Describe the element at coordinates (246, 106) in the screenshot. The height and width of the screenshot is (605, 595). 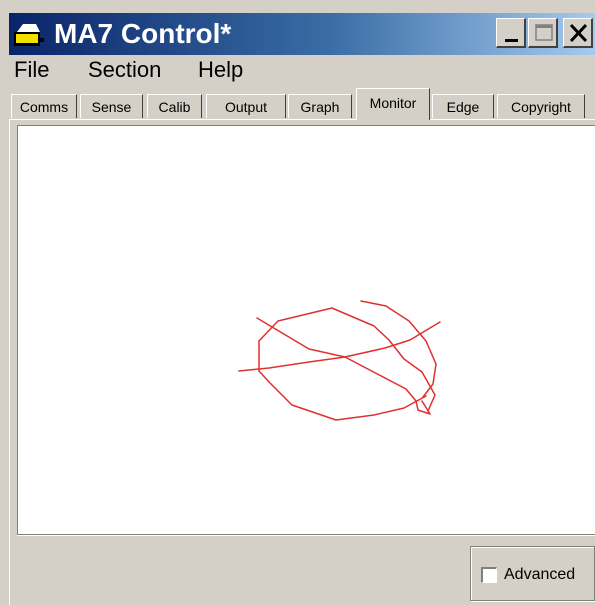
I see `tab-output: Output` at that location.